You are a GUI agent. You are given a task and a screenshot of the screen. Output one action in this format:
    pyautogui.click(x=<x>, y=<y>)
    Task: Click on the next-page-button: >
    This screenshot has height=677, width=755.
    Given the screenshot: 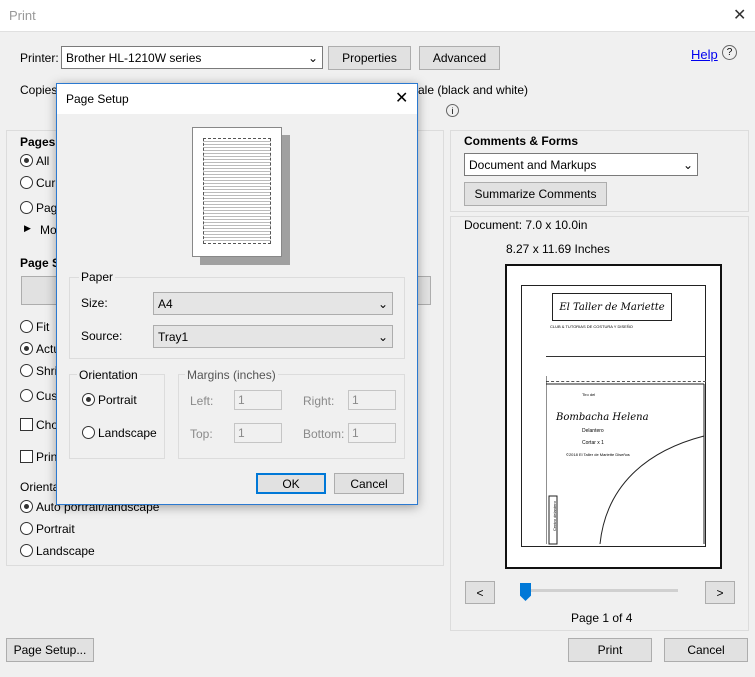 What is the action you would take?
    pyautogui.click(x=720, y=592)
    